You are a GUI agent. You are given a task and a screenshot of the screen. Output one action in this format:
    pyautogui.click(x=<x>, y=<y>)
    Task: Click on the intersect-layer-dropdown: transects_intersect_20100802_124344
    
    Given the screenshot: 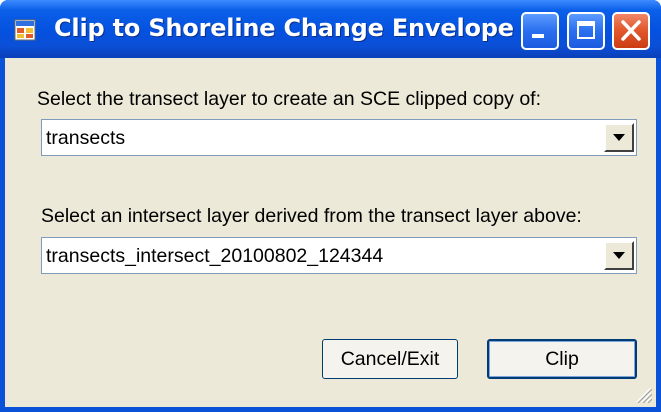 What is the action you would take?
    pyautogui.click(x=339, y=255)
    